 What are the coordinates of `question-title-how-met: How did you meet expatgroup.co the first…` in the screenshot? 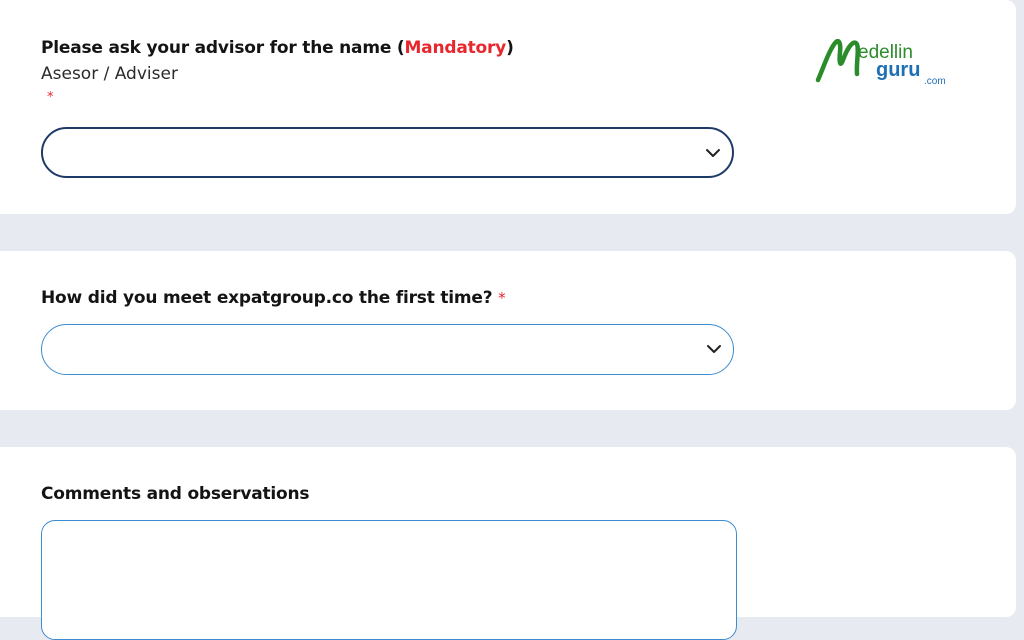 It's located at (273, 298).